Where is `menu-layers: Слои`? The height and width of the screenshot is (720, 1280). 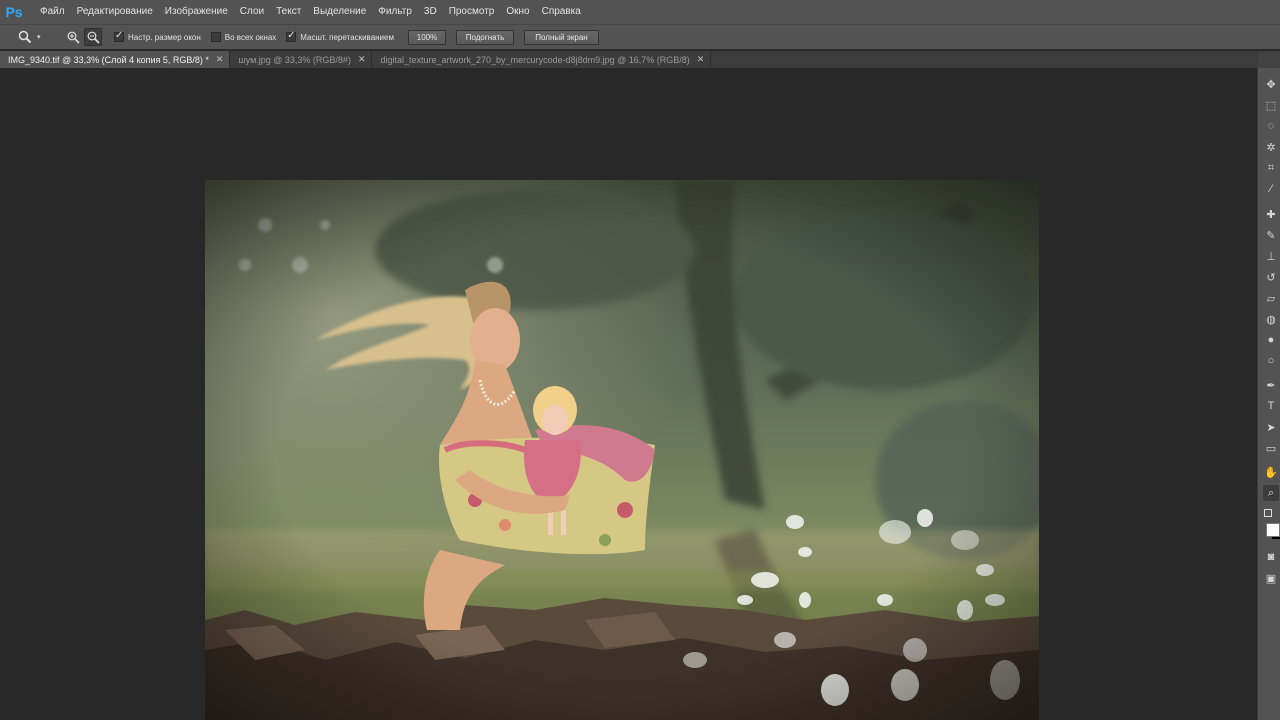
menu-layers: Слои is located at coordinates (252, 12).